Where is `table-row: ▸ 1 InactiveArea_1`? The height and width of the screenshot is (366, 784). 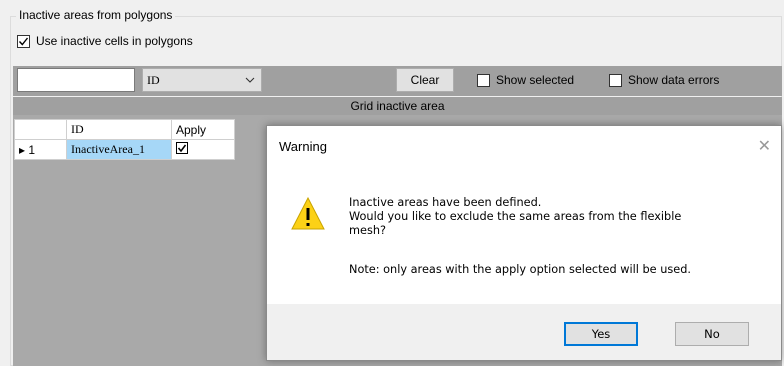
table-row: ▸ 1 InactiveArea_1 is located at coordinates (124, 149).